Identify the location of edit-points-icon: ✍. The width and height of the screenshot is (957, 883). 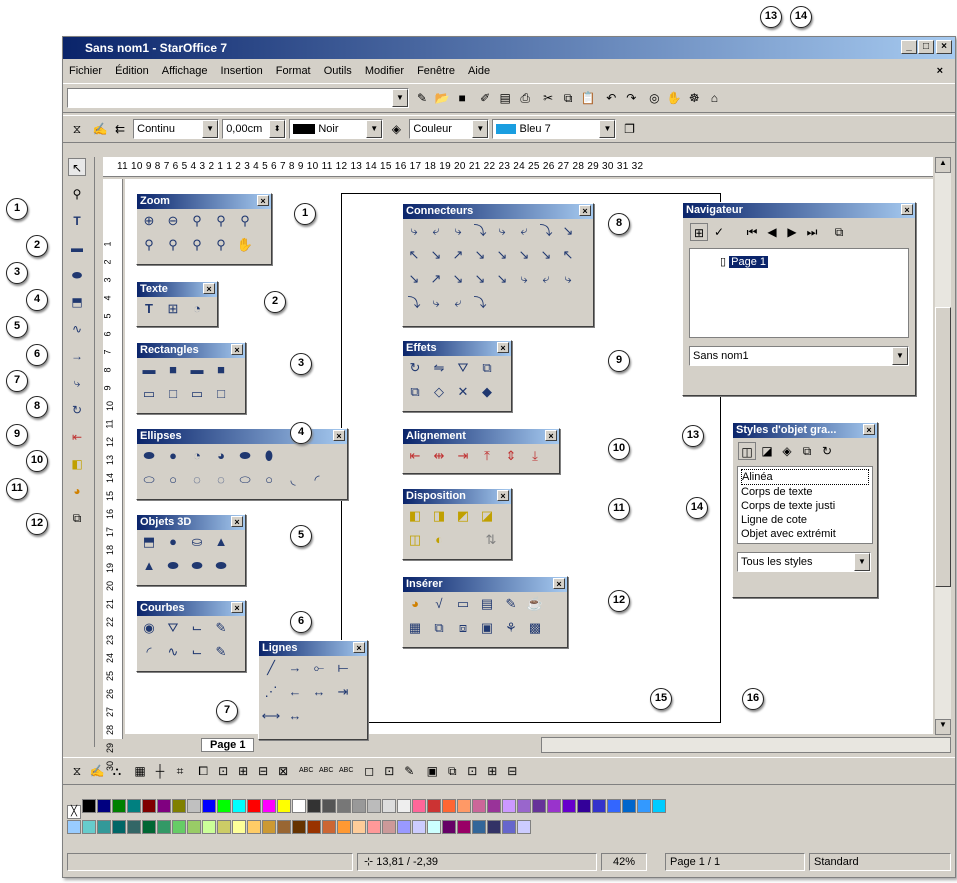
(97, 771).